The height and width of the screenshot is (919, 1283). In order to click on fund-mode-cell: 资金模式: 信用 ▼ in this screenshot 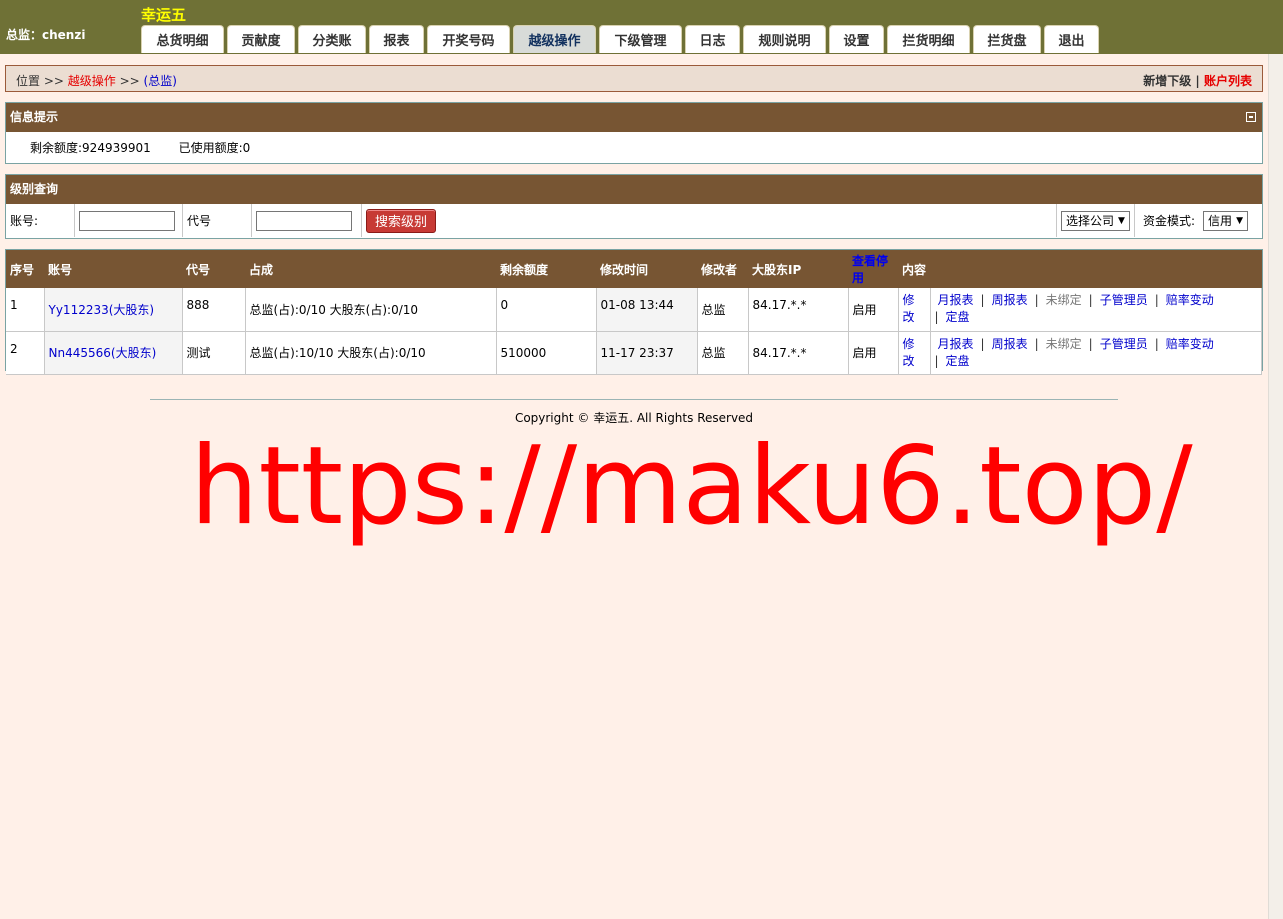, I will do `click(1199, 220)`.